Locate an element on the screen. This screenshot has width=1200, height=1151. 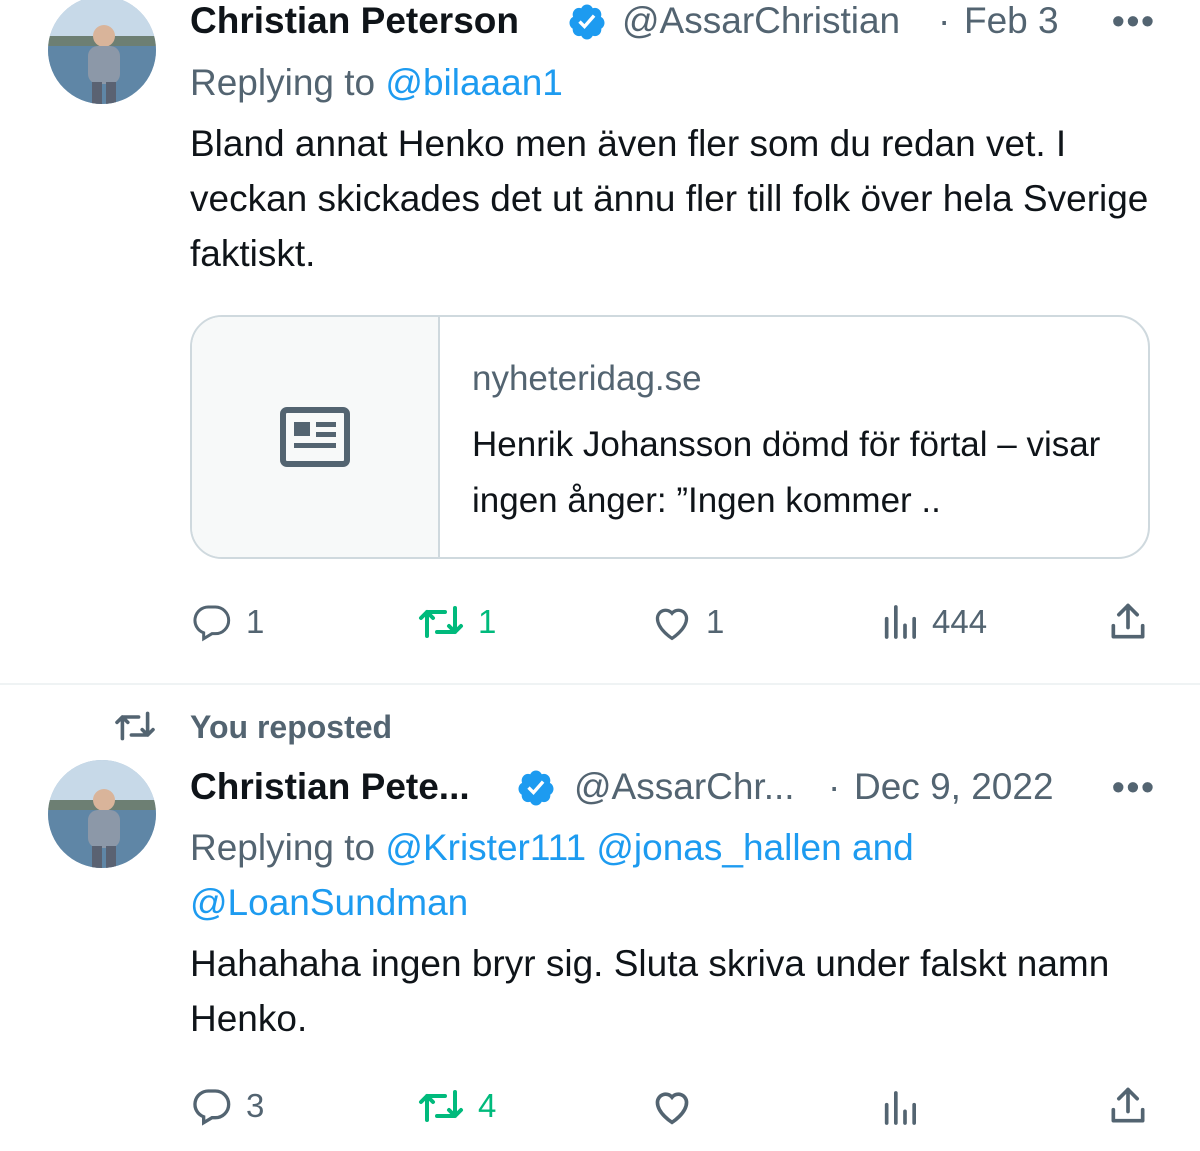
mention-links: @Krister111 @jonas_hallen and is located at coordinates (649, 847).